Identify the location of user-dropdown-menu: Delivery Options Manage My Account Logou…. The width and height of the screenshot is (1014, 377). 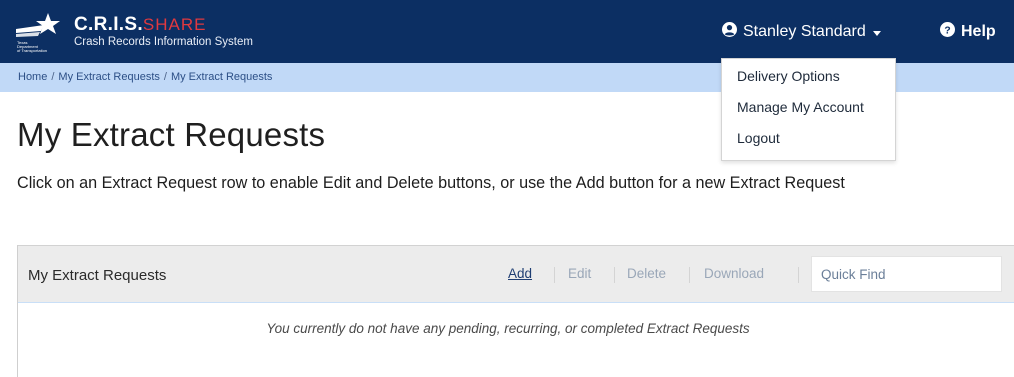
(808, 109).